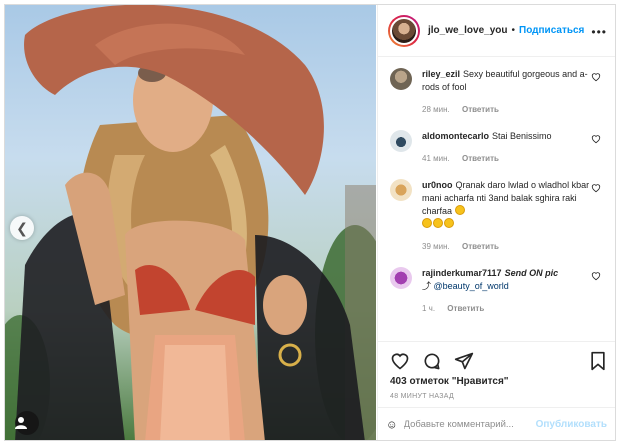  What do you see at coordinates (436, 246) in the screenshot?
I see `comment-time: 39 мин.` at bounding box center [436, 246].